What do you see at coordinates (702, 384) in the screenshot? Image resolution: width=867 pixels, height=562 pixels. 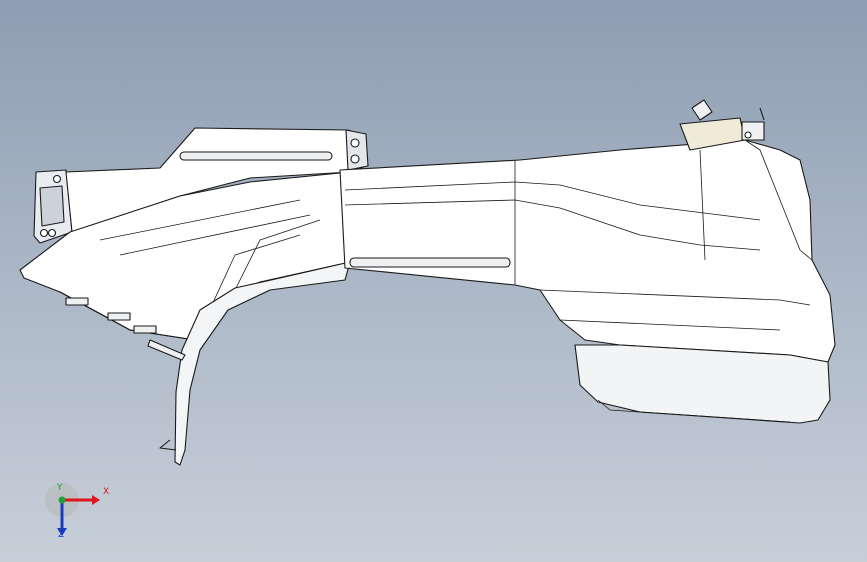 I see `end-cap` at bounding box center [702, 384].